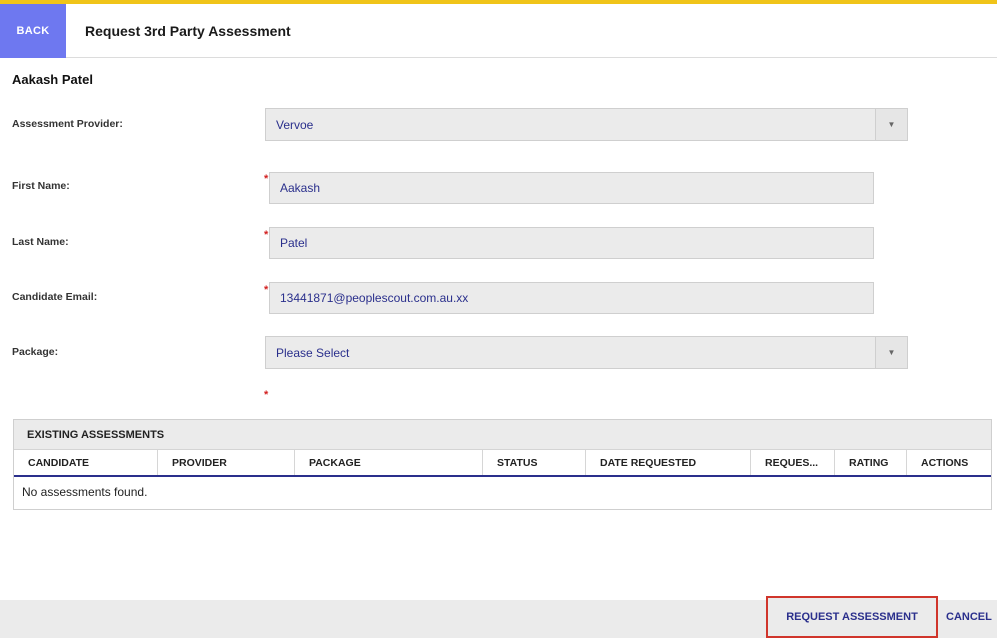 Image resolution: width=997 pixels, height=638 pixels. Describe the element at coordinates (571, 298) in the screenshot. I see `candidate-email-field: 13441871@peoplescout.com.au.xx` at that location.